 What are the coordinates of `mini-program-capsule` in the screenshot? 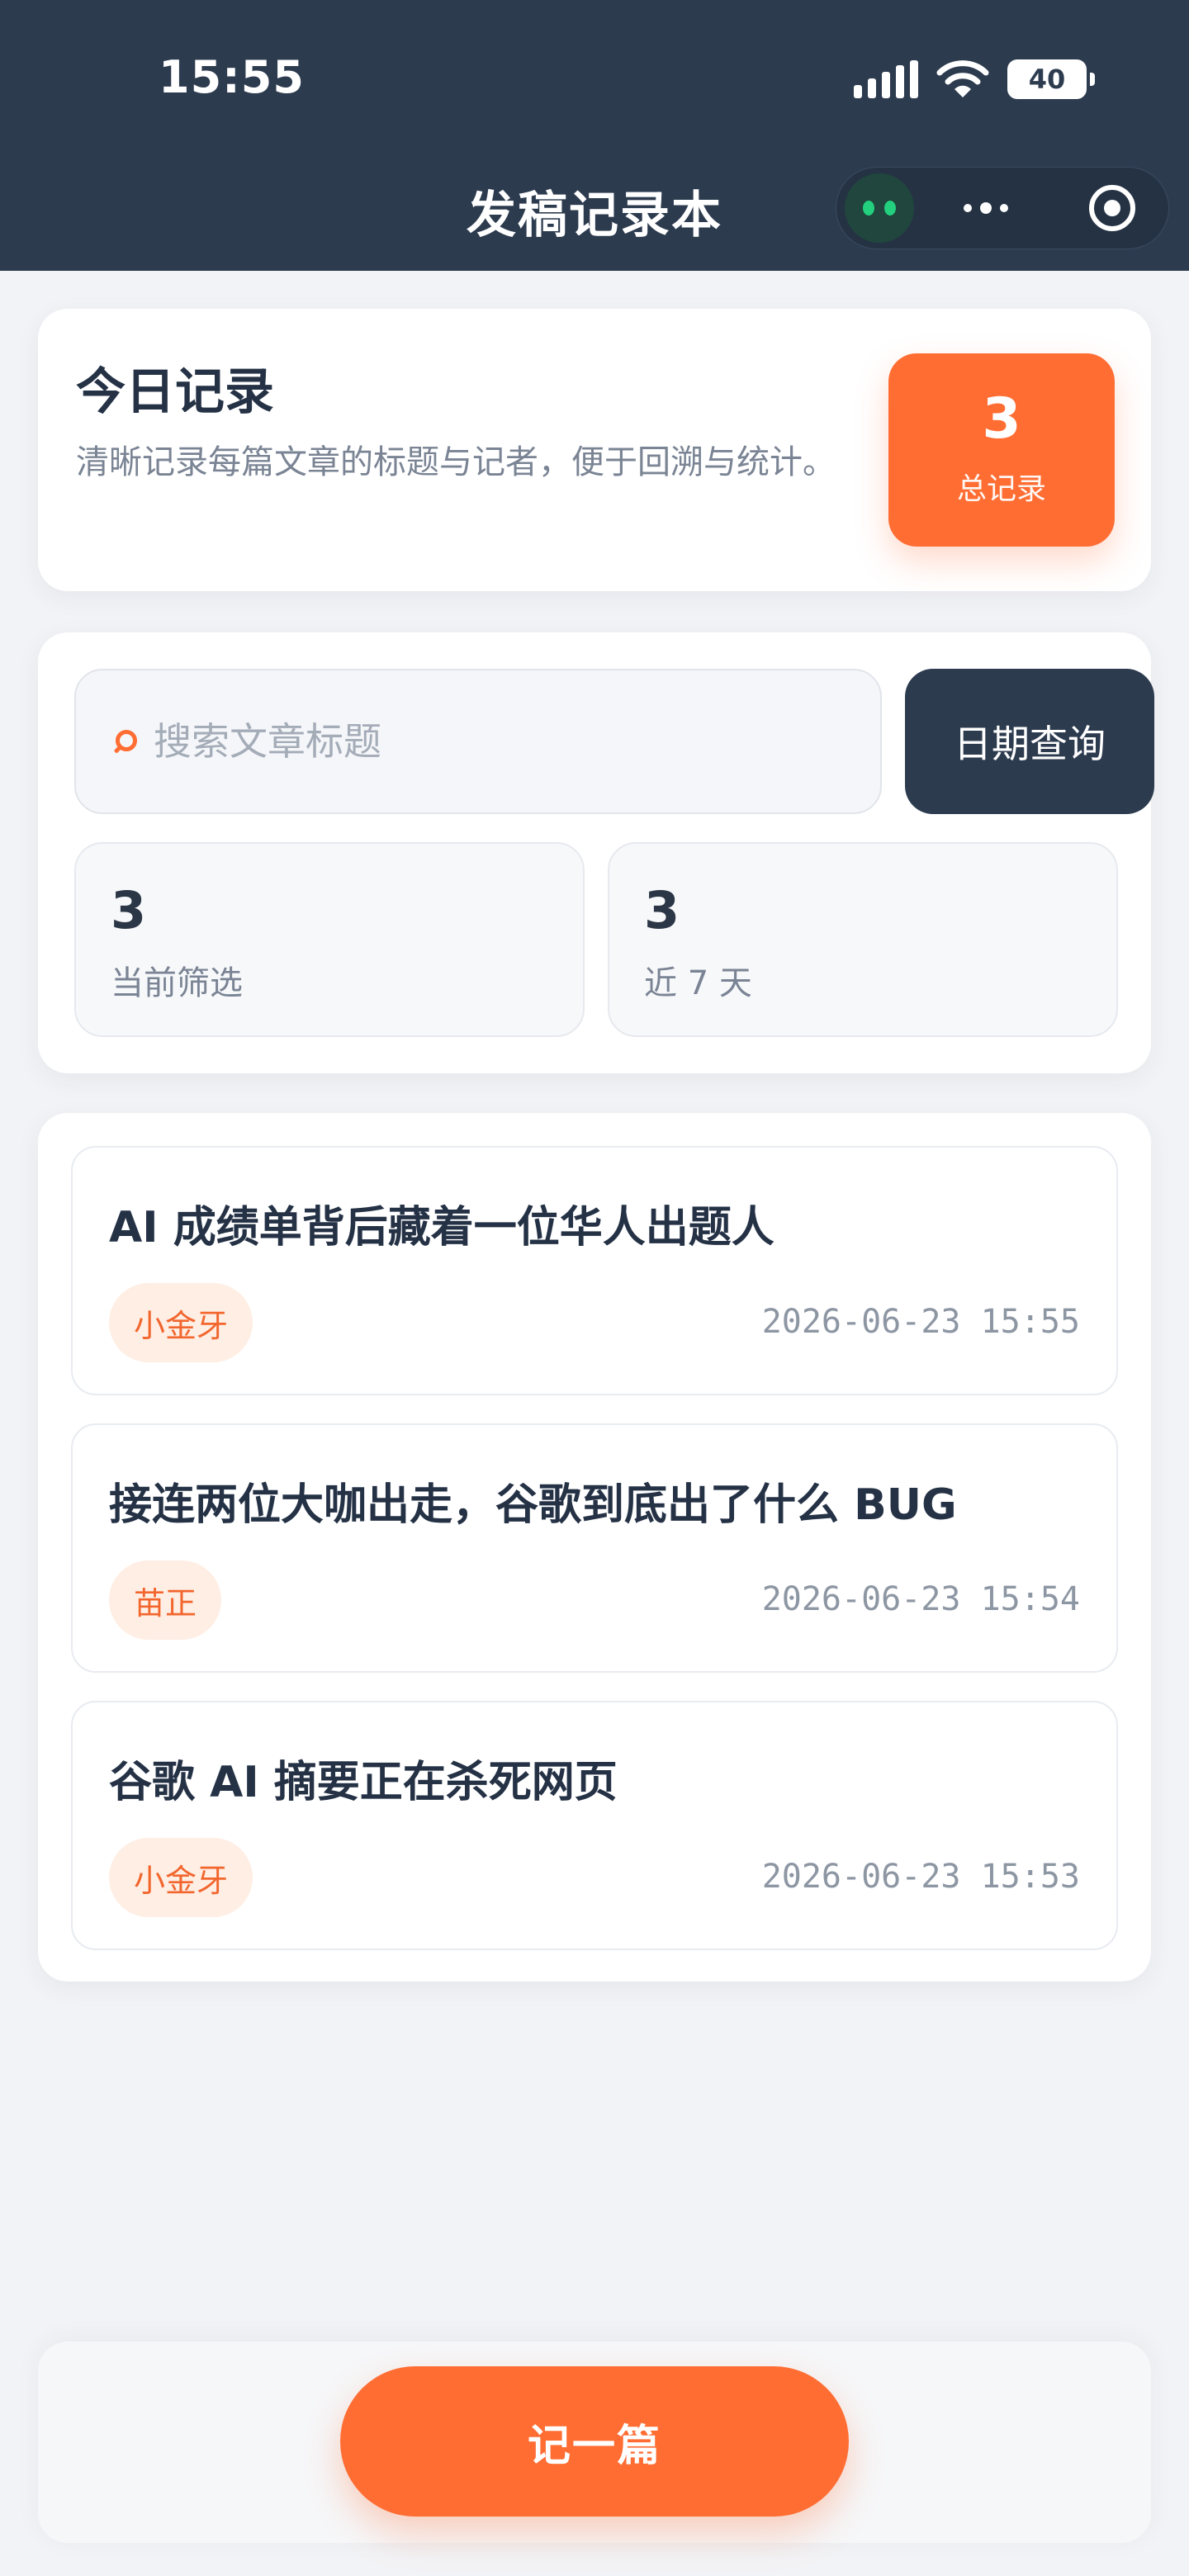 It's located at (1002, 208).